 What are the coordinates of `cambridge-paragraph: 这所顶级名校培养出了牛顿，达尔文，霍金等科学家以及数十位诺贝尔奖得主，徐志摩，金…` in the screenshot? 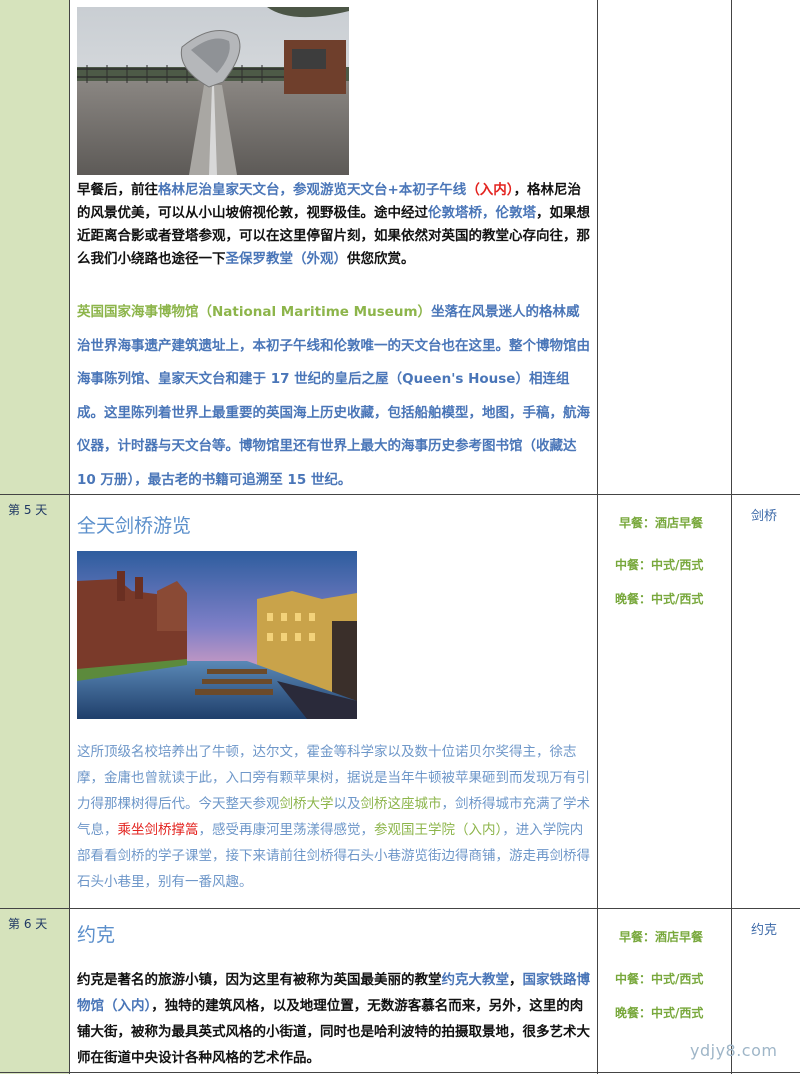 It's located at (334, 817).